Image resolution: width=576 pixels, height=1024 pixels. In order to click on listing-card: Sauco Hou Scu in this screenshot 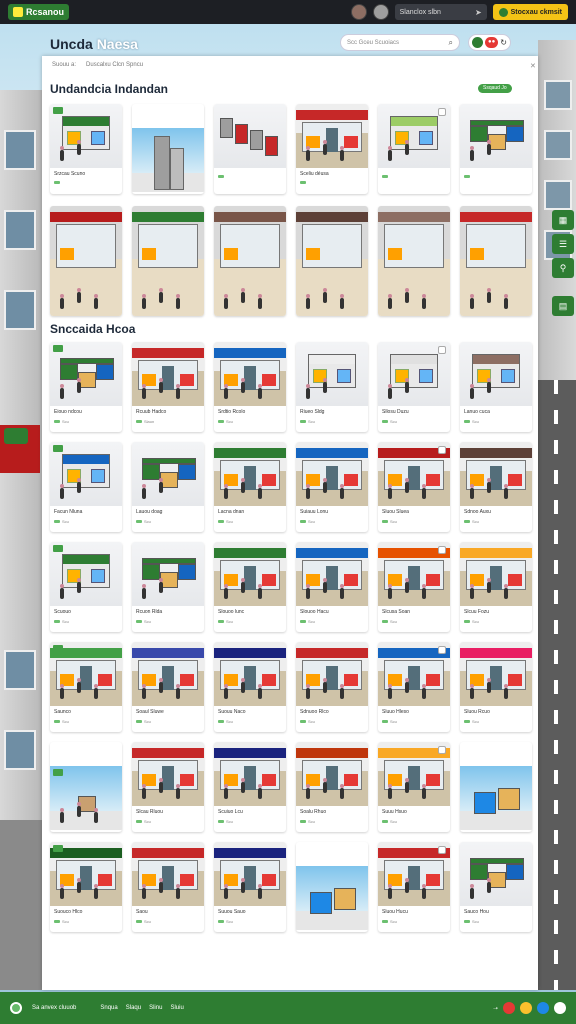, I will do `click(496, 887)`.